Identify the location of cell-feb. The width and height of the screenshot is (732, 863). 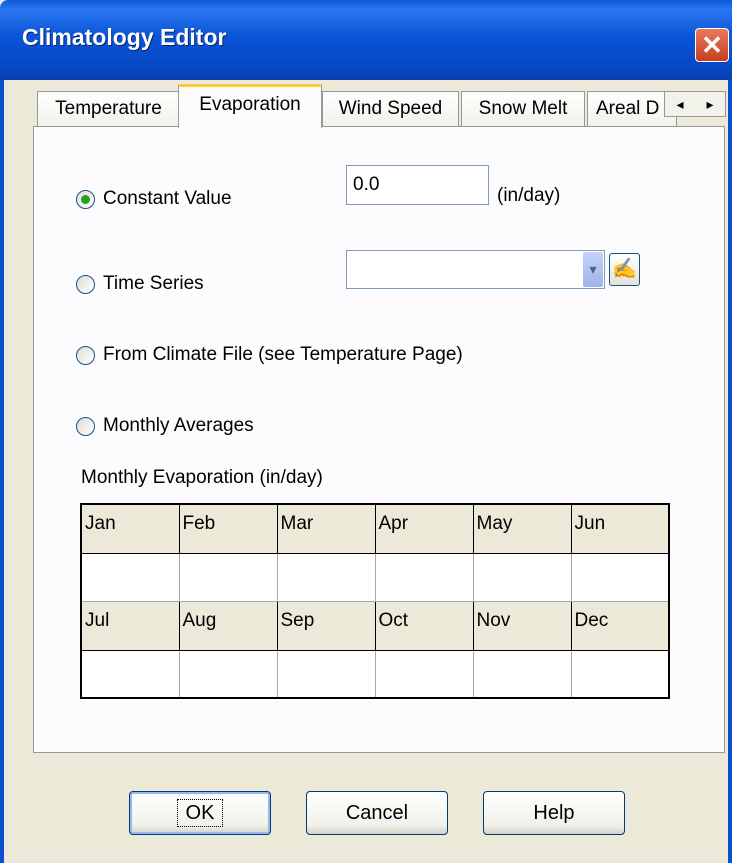
(228, 577).